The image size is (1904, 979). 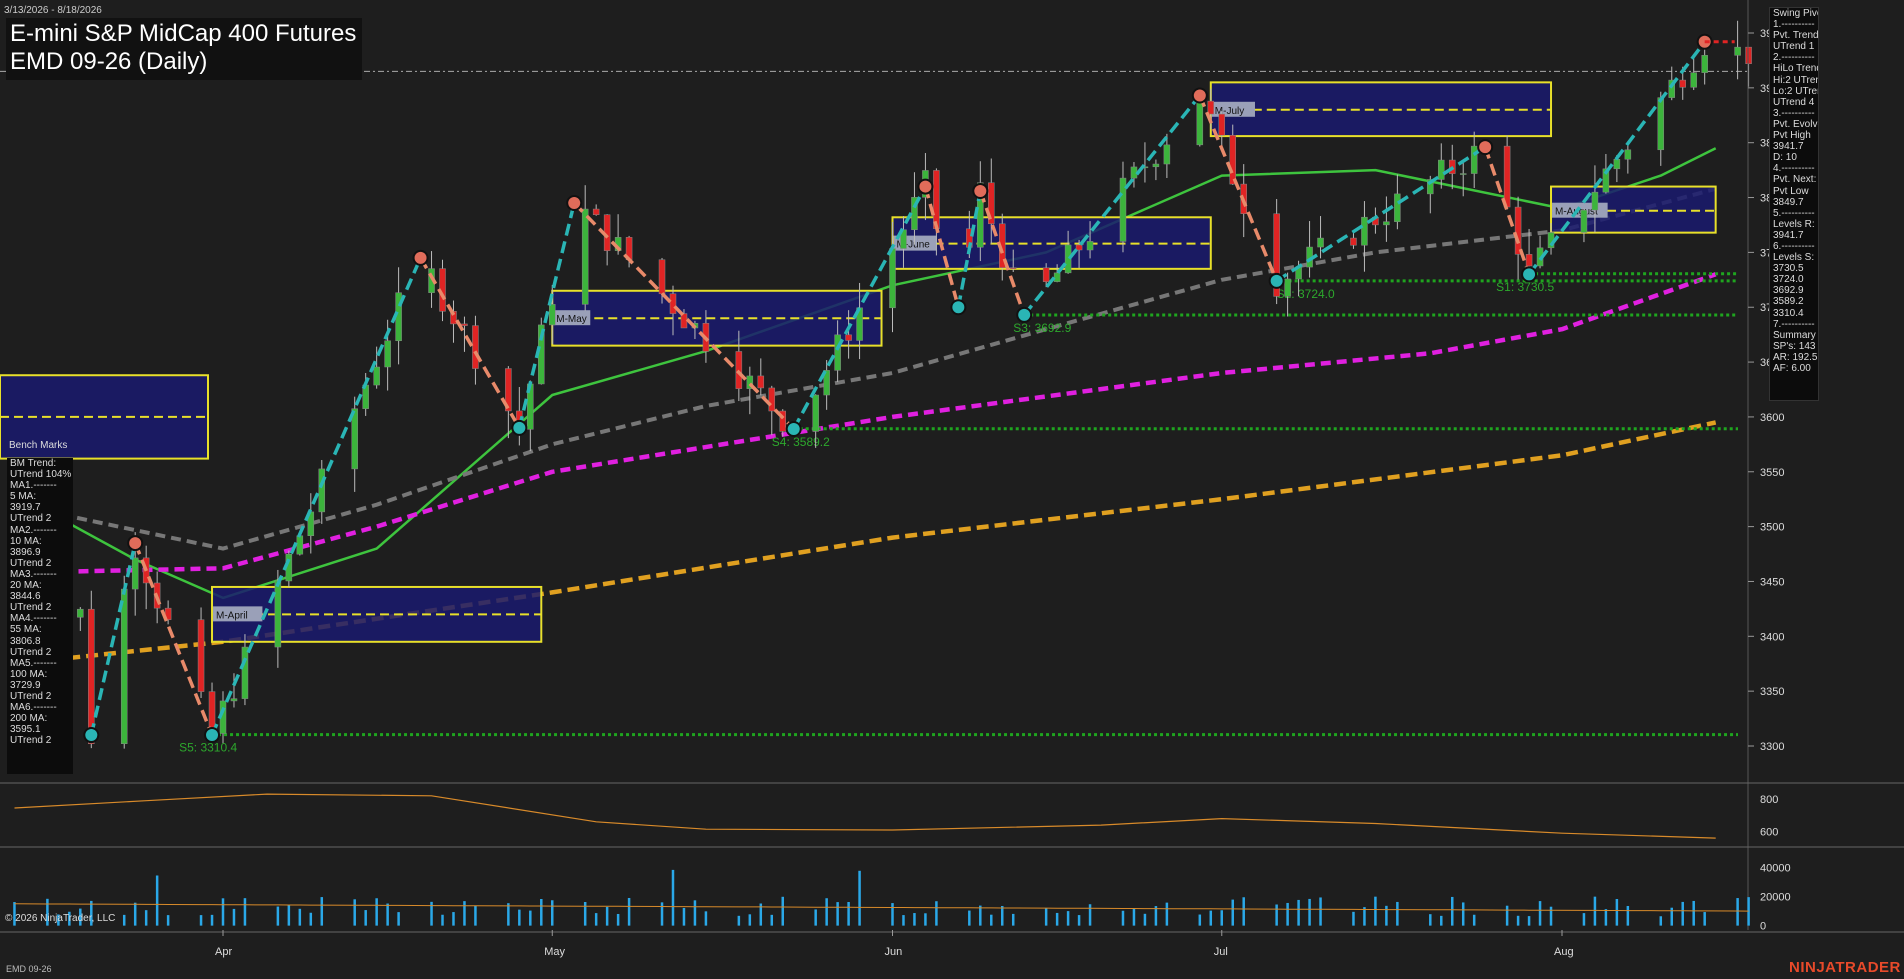 I want to click on swing-pivots-line: 7.----------, so click(x=1794, y=324).